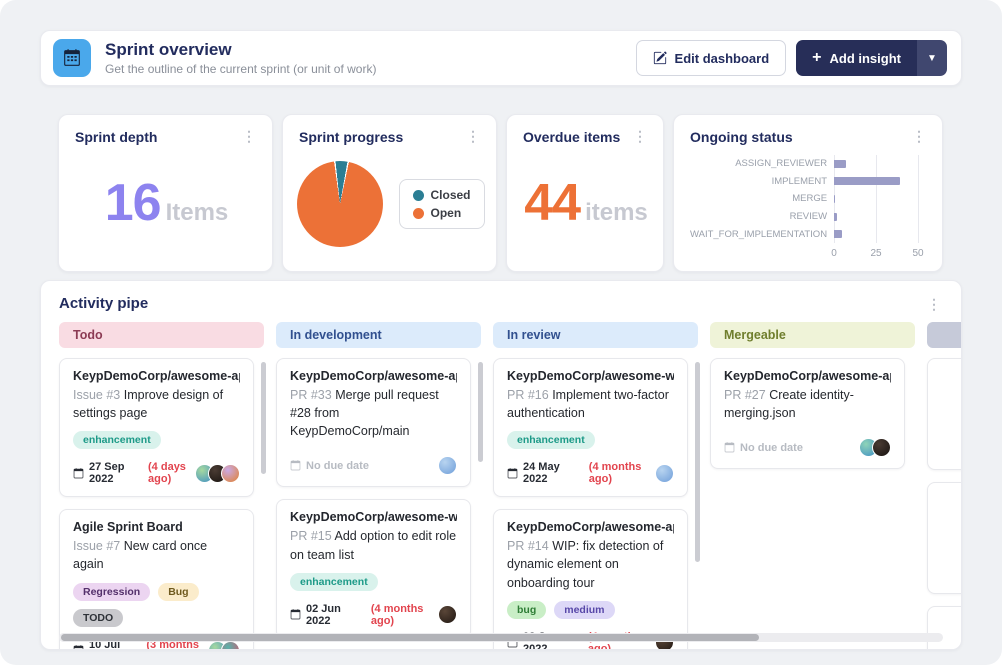  What do you see at coordinates (378, 335) in the screenshot?
I see `column-header-in-development: In development` at bounding box center [378, 335].